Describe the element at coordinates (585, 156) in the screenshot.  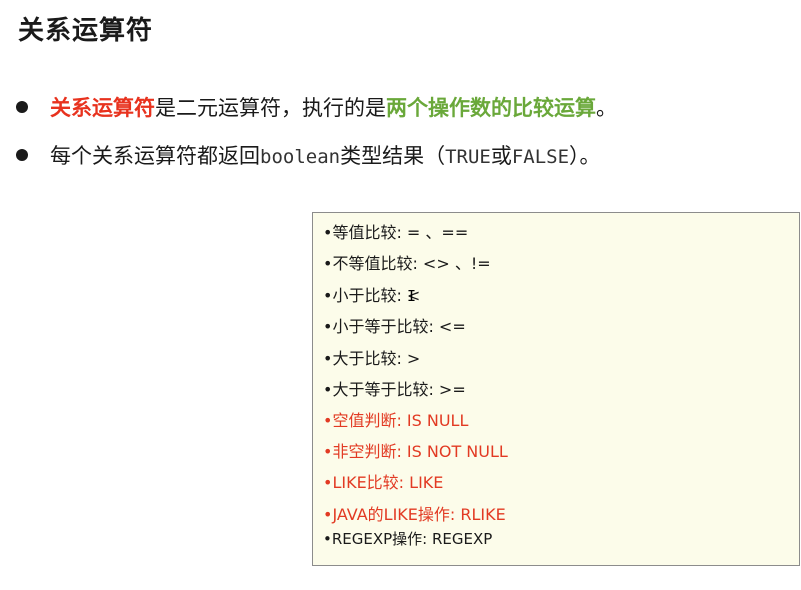
I see `bullet2-end: ）。` at that location.